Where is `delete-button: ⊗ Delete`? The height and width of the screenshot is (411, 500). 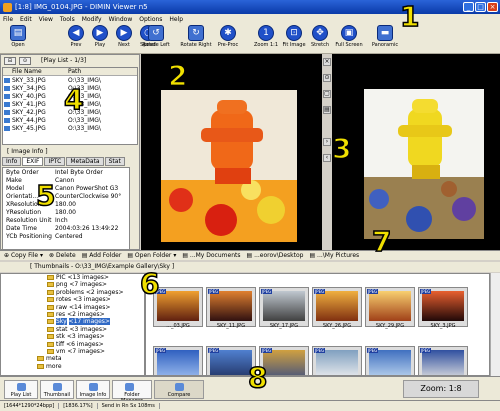 delete-button: ⊗ Delete is located at coordinates (62, 255).